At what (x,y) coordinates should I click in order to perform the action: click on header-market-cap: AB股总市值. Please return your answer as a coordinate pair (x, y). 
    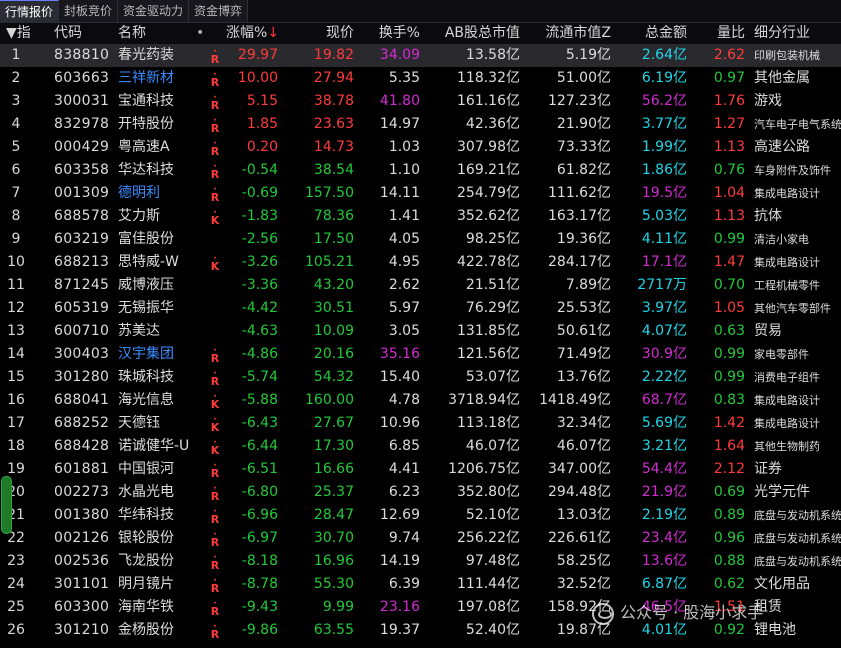
    Looking at the image, I should click on (474, 33).